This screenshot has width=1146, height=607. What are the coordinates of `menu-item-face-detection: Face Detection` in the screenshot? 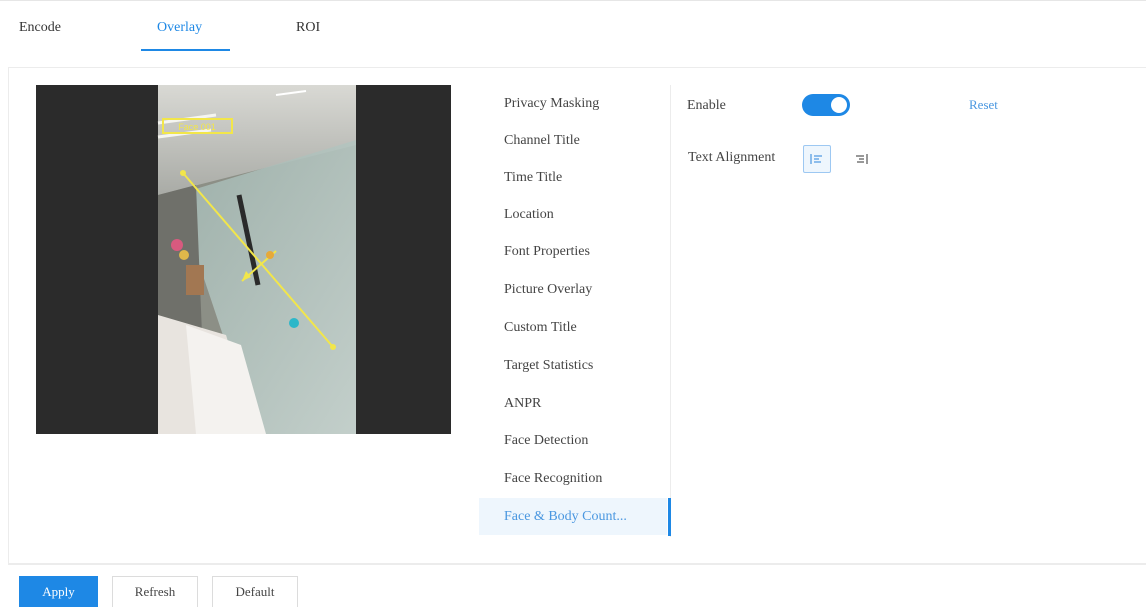 It's located at (573, 440).